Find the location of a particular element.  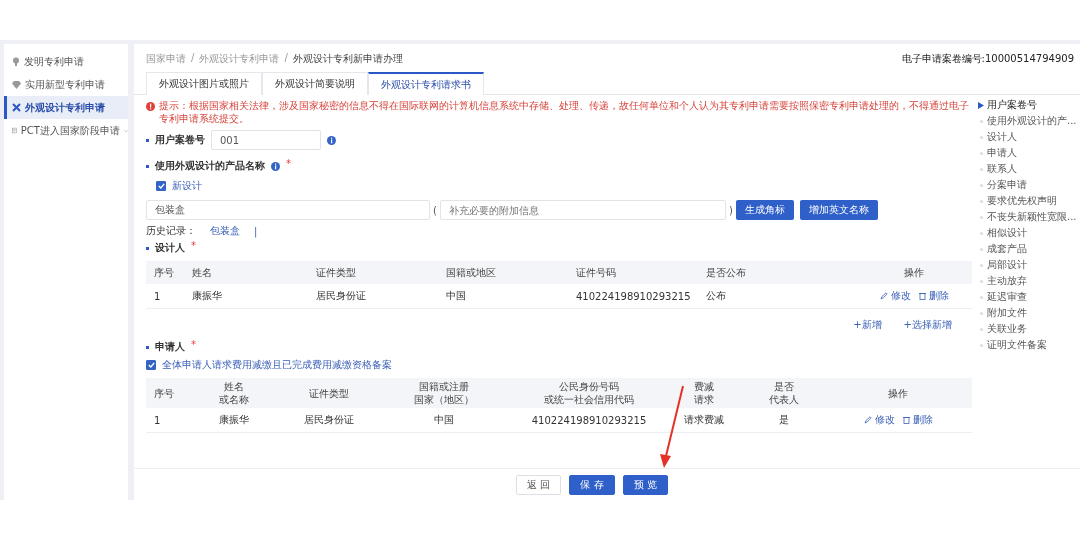

column-header: 国籍或地区 is located at coordinates (471, 272).